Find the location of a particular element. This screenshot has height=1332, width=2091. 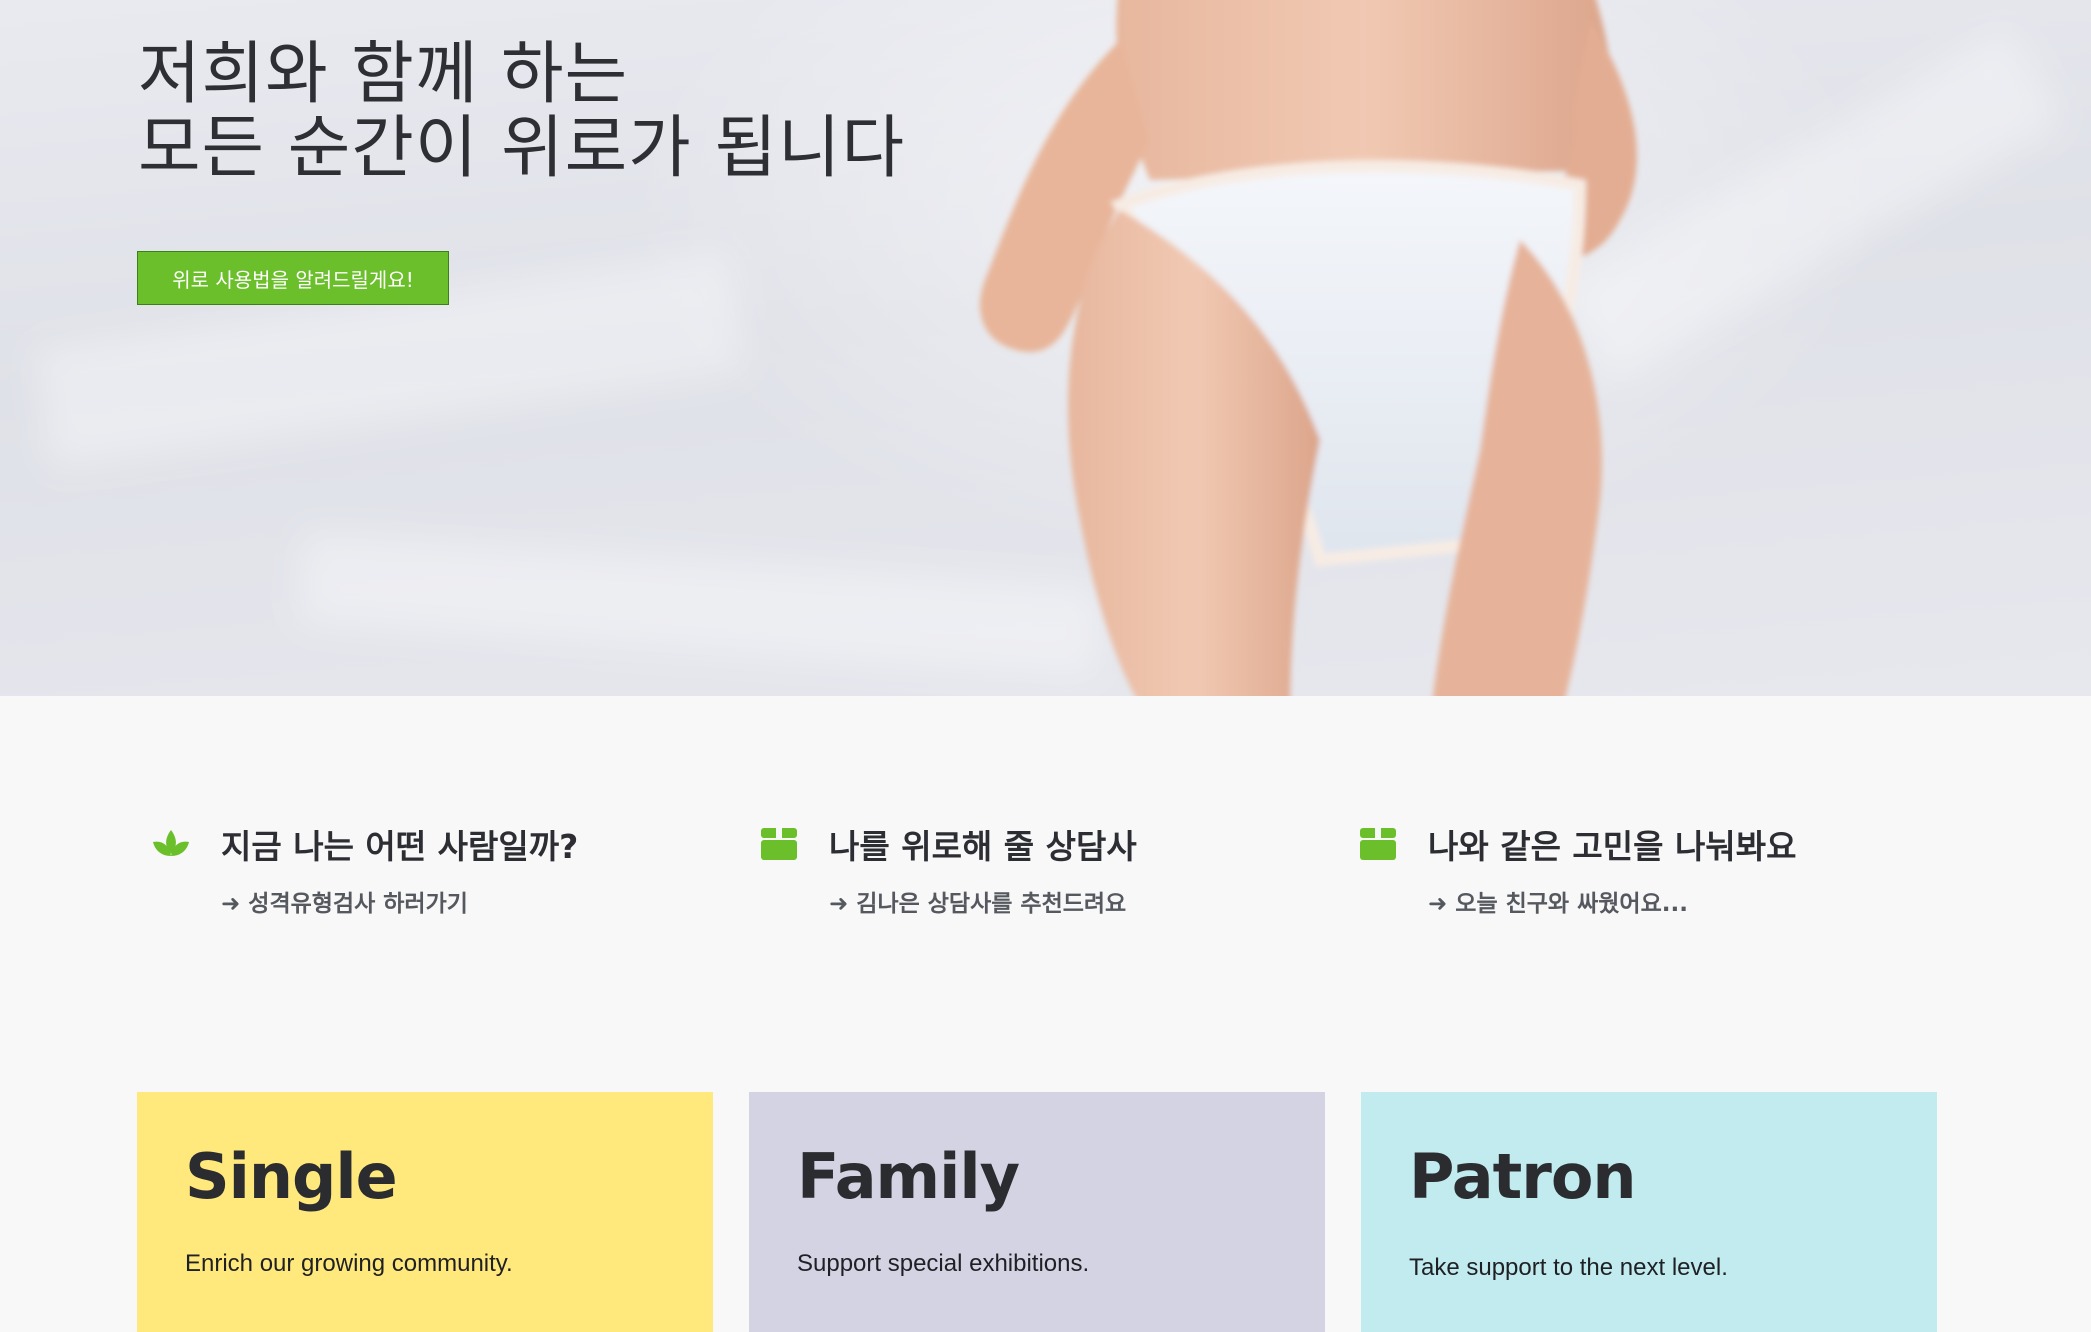

hero-title-line-2: 모든 순간이 위로가 됩니다 is located at coordinates (522, 148).